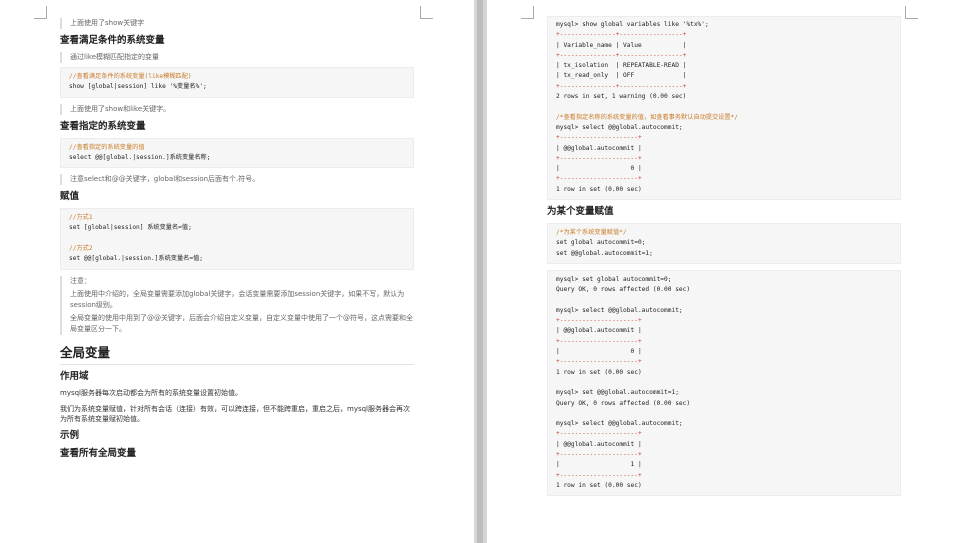 The height and width of the screenshot is (543, 964). What do you see at coordinates (621, 45) in the screenshot?
I see `code-line: | Variable_name | Value |` at bounding box center [621, 45].